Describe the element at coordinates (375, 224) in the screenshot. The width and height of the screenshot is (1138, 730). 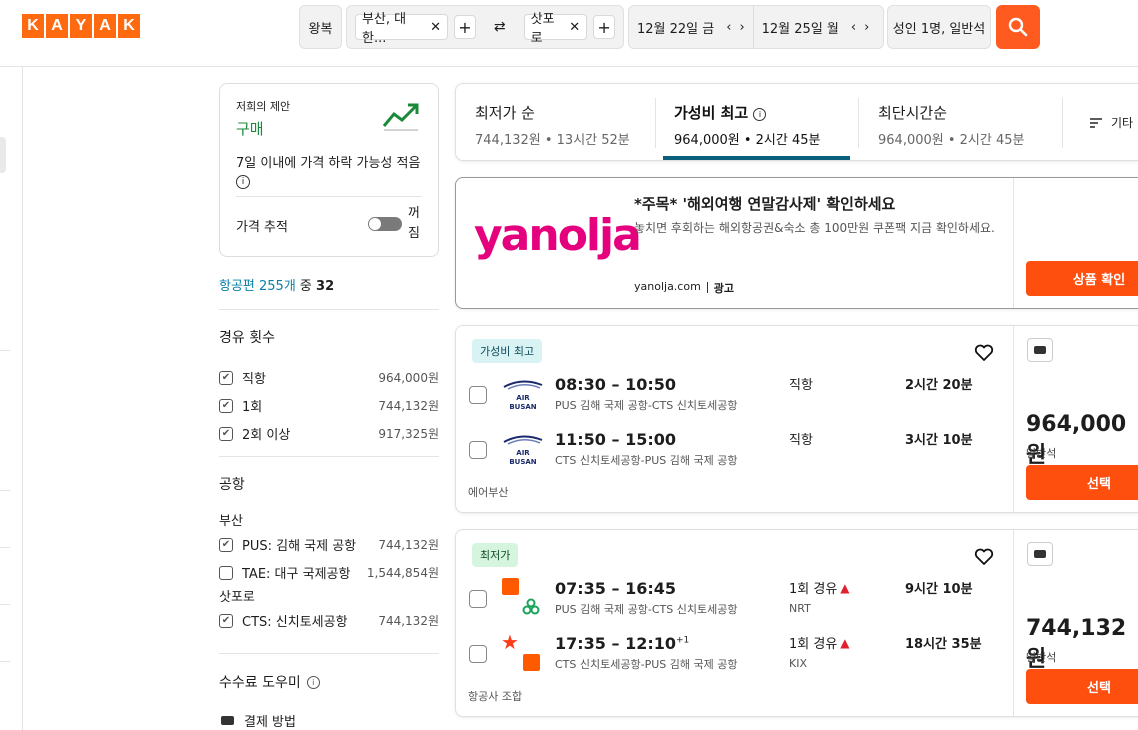
I see `toggle-knob` at that location.